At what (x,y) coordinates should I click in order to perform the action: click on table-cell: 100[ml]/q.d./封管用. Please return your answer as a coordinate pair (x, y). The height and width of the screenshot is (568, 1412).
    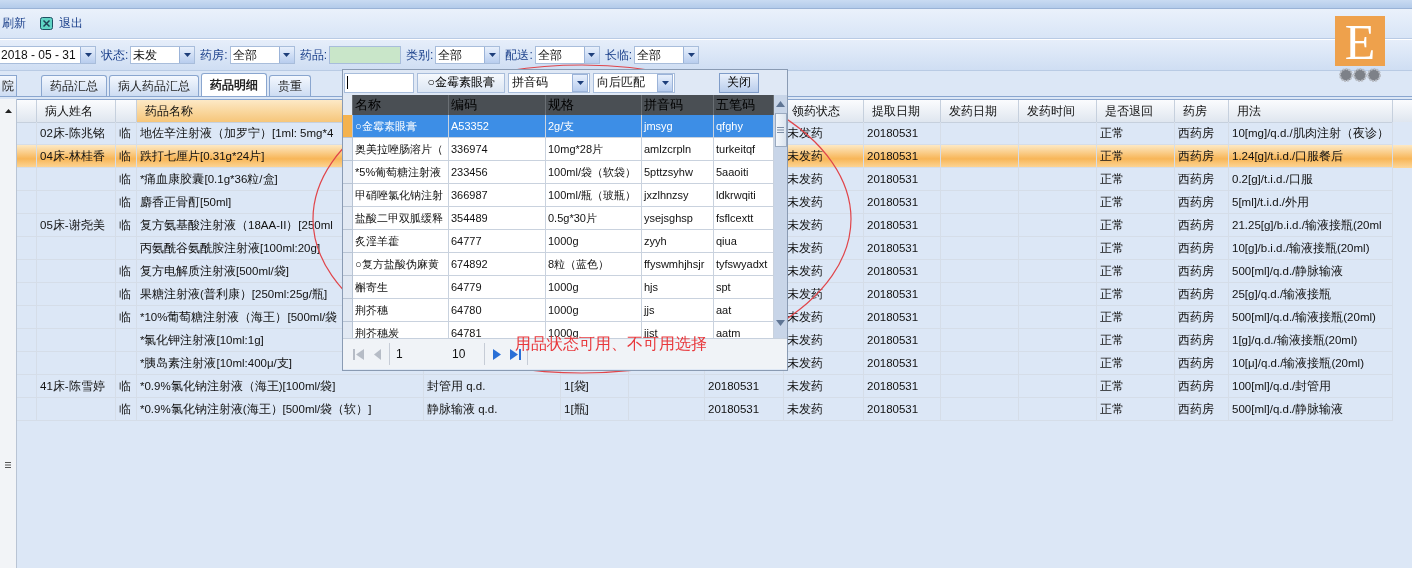
    Looking at the image, I should click on (1282, 386).